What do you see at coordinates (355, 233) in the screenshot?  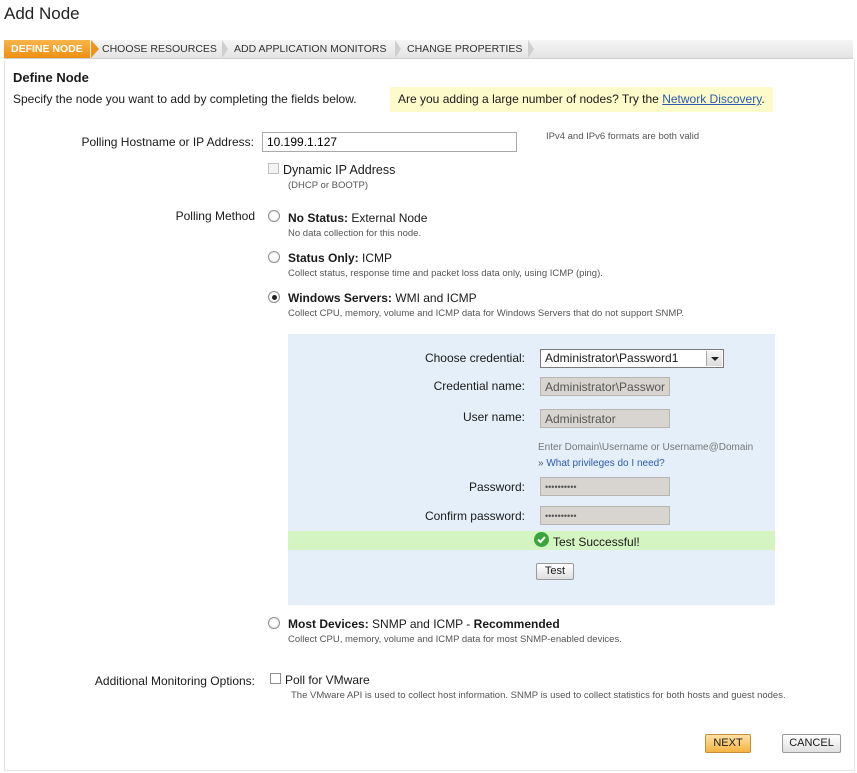 I see `polling-no-status-desc: No data collection for this node.` at bounding box center [355, 233].